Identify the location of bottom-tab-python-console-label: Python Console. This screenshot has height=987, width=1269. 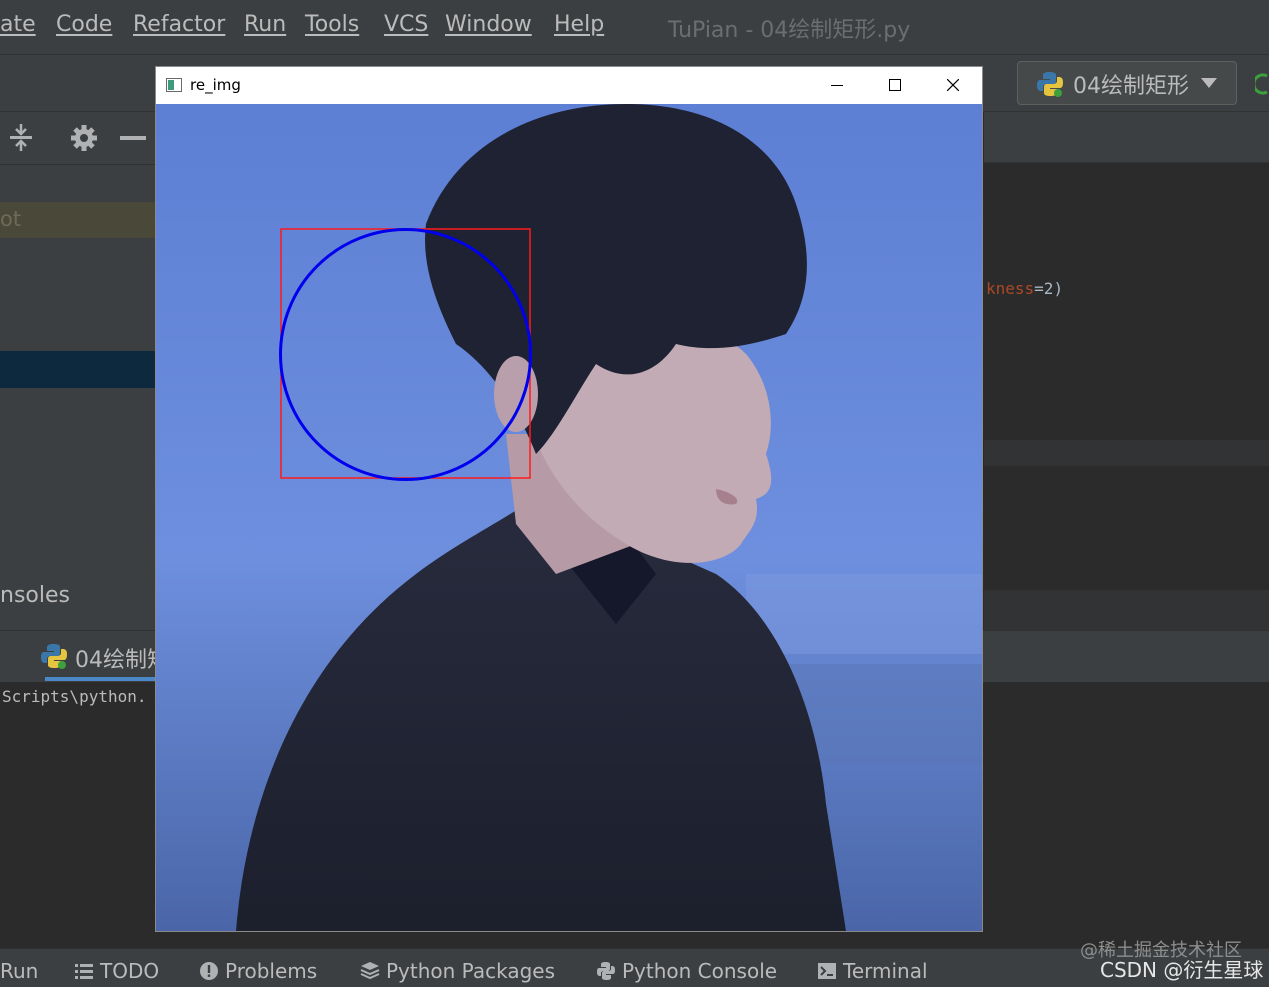
(700, 971).